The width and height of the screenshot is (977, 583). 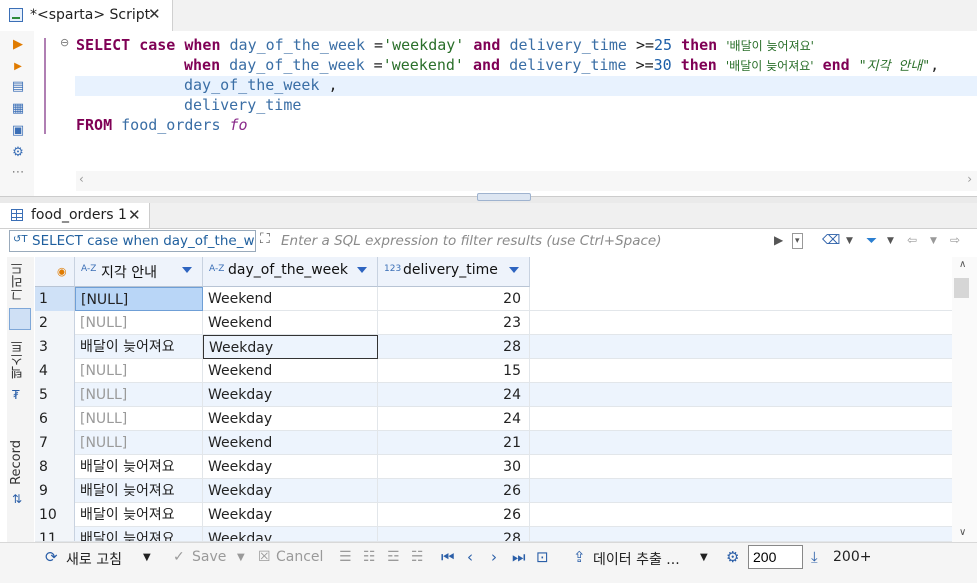 What do you see at coordinates (797, 241) in the screenshot?
I see `filter-history-dropdown: ▾` at bounding box center [797, 241].